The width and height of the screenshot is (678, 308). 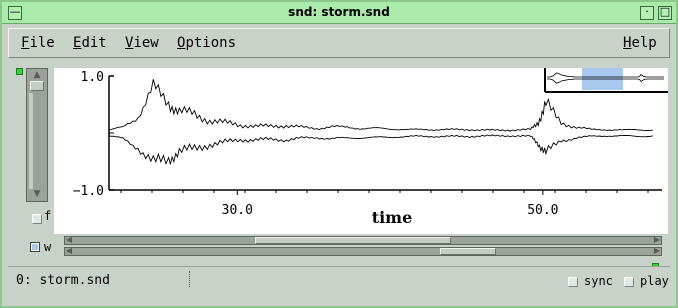 What do you see at coordinates (69, 251) in the screenshot?
I see `position-scroll-left-icon: ◀` at bounding box center [69, 251].